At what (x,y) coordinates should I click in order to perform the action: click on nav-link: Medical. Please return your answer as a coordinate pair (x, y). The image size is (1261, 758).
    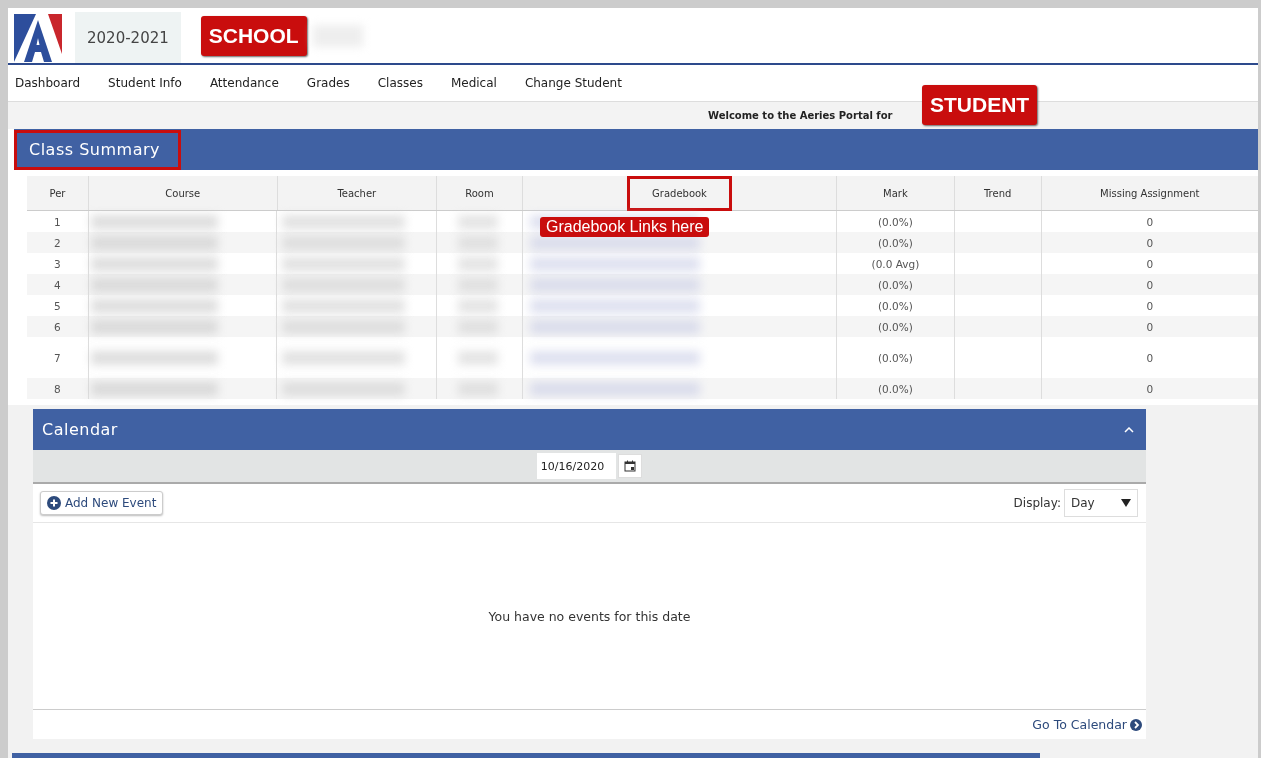
    Looking at the image, I should click on (473, 83).